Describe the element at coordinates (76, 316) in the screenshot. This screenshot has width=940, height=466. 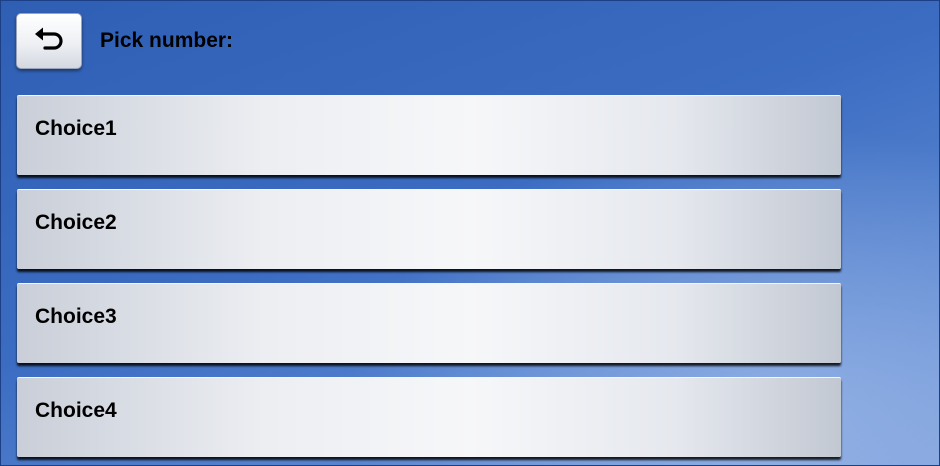
I see `choice-label: Choice3` at that location.